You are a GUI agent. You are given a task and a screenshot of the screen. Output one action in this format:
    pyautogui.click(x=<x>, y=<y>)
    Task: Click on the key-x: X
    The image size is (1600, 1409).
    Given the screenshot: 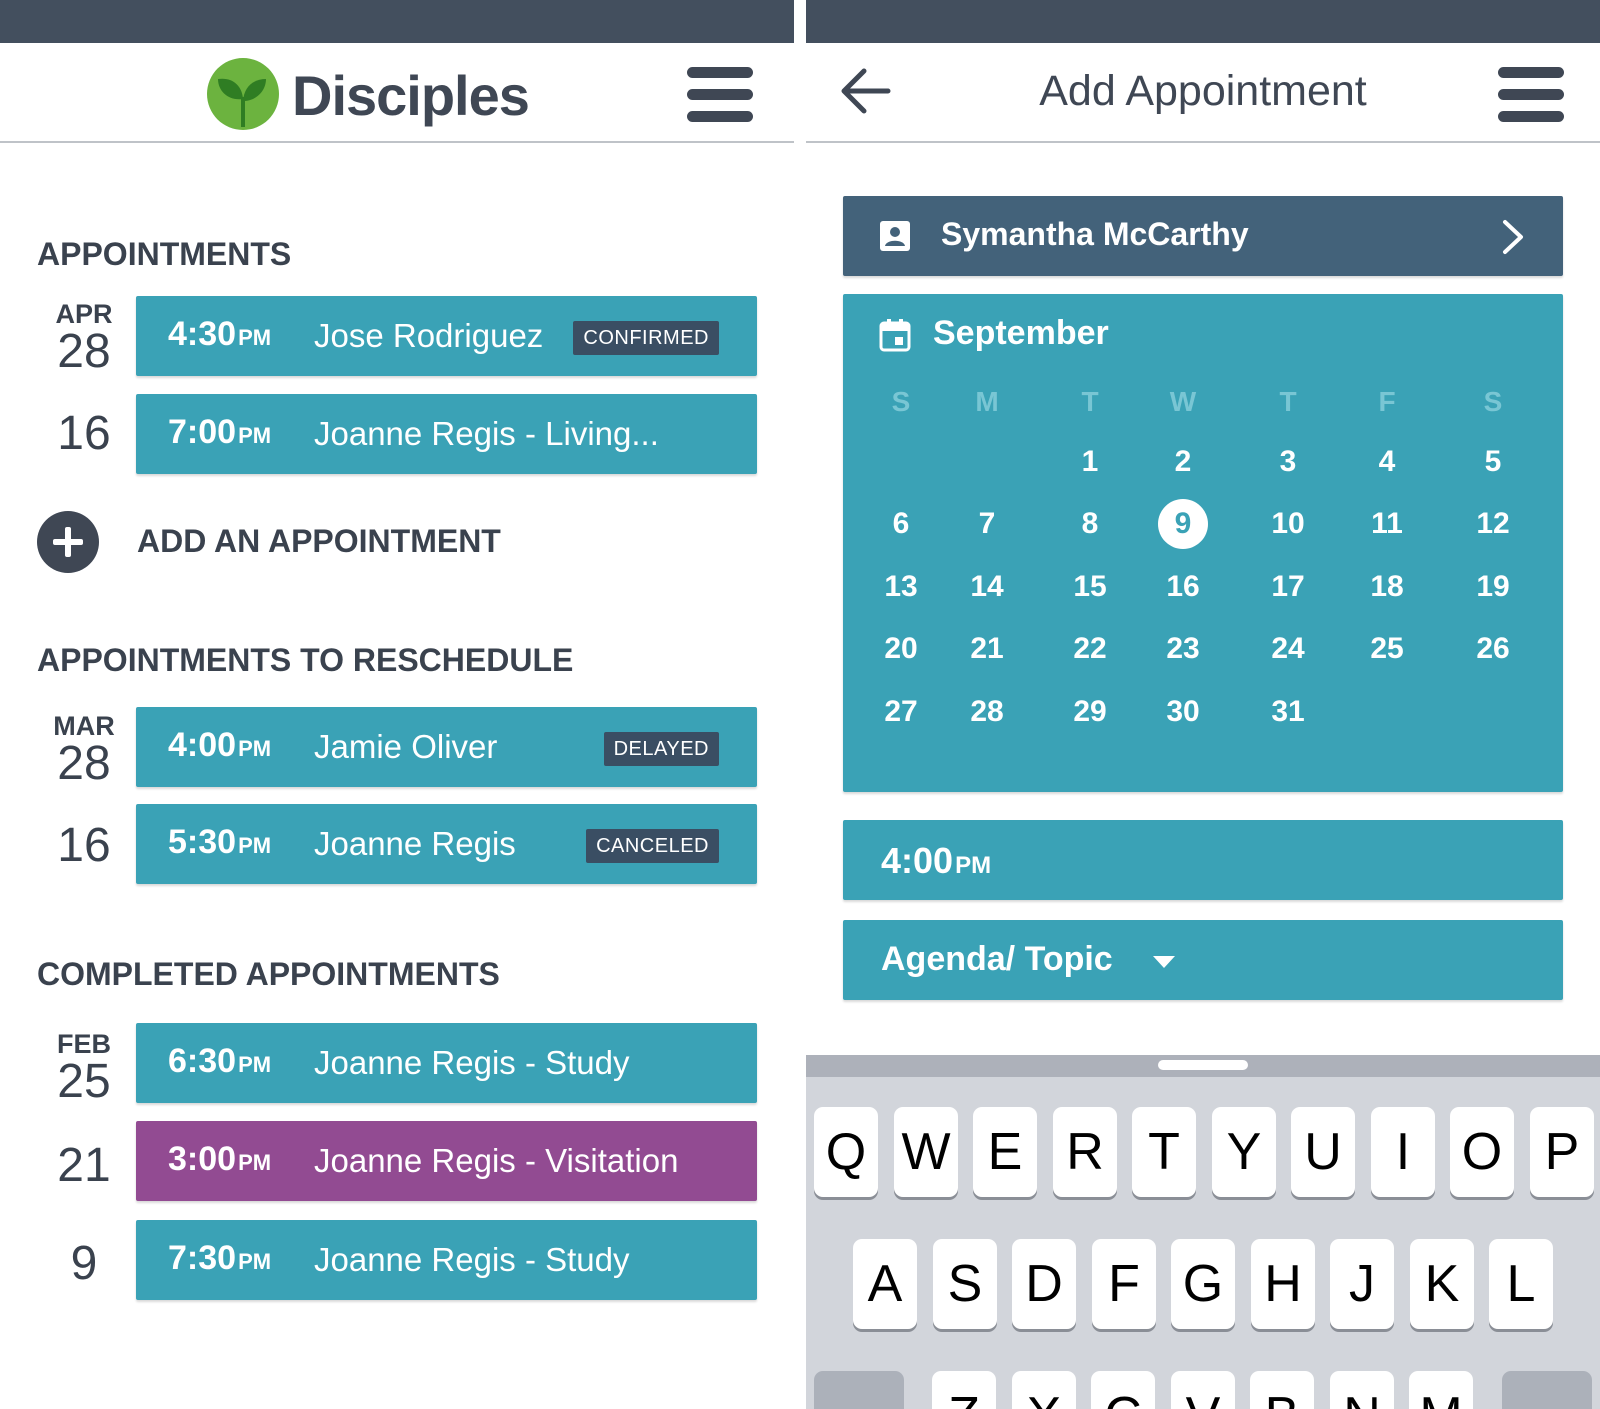 What is the action you would take?
    pyautogui.click(x=1044, y=1390)
    